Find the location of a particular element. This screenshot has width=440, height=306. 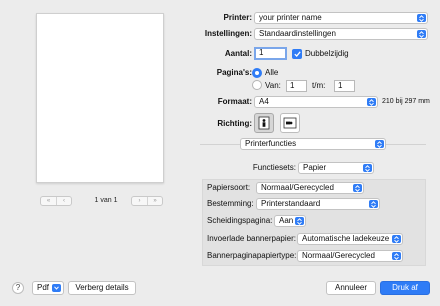

help-button: ? is located at coordinates (18, 288).